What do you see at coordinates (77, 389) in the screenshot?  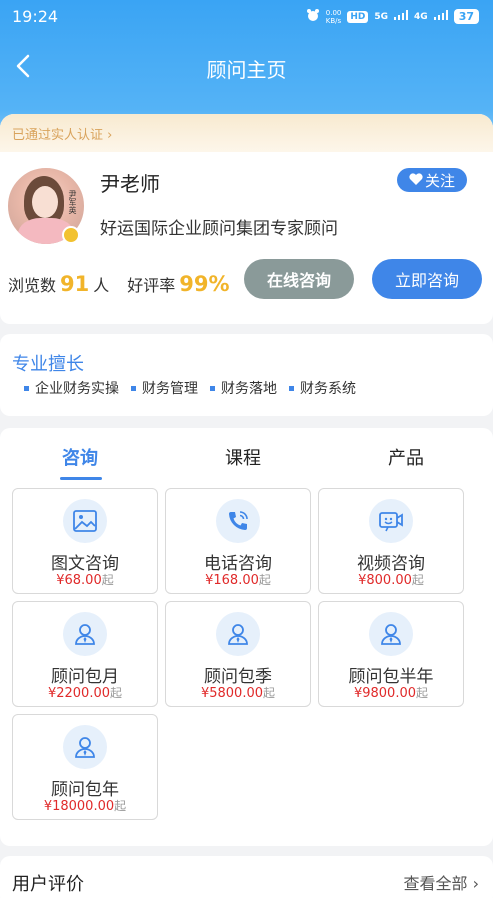 I see `specialty-item-label: 企业财务实操` at bounding box center [77, 389].